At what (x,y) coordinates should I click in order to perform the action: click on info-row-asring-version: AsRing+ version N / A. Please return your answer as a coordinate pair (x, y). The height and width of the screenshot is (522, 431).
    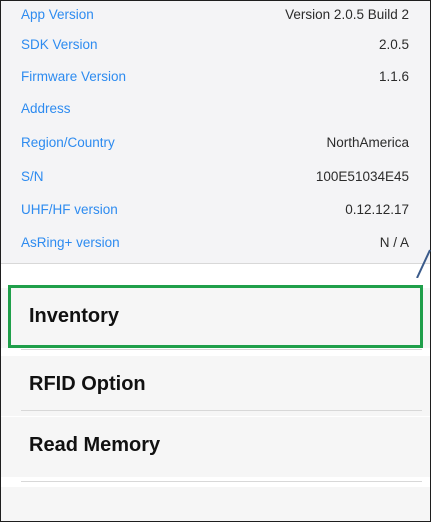
    Looking at the image, I should click on (215, 243).